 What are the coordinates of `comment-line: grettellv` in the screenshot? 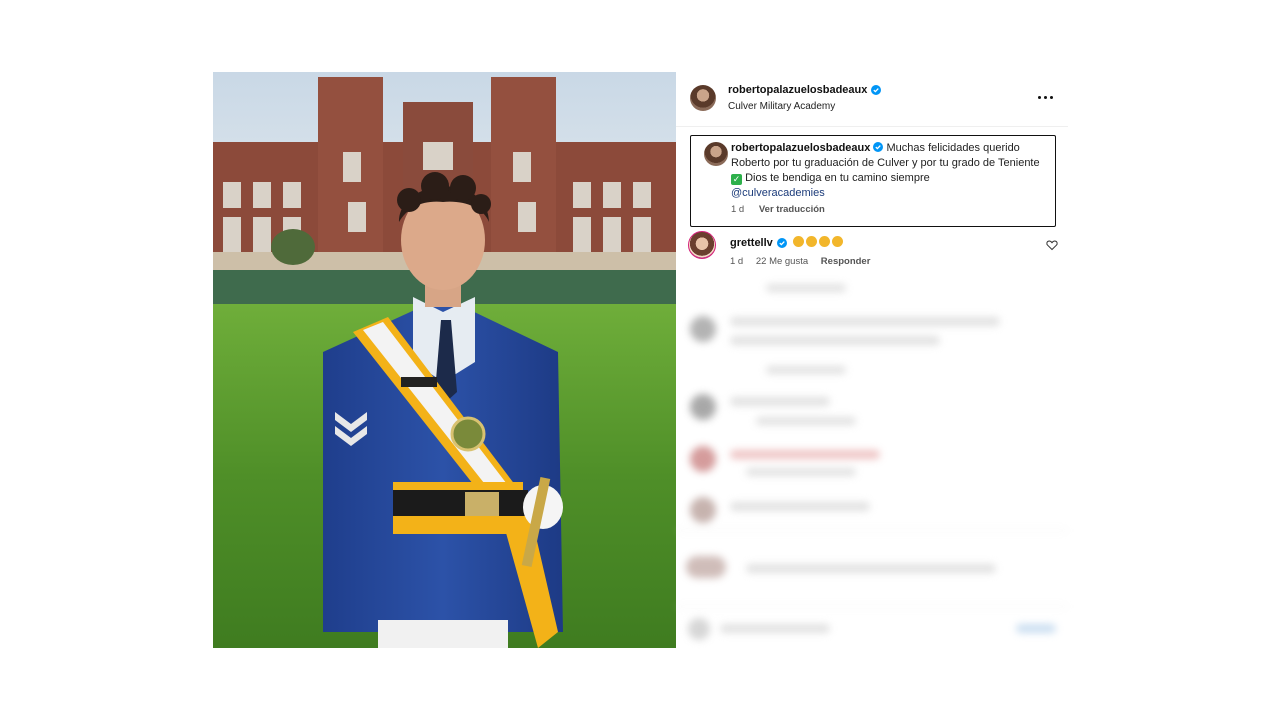 It's located at (786, 243).